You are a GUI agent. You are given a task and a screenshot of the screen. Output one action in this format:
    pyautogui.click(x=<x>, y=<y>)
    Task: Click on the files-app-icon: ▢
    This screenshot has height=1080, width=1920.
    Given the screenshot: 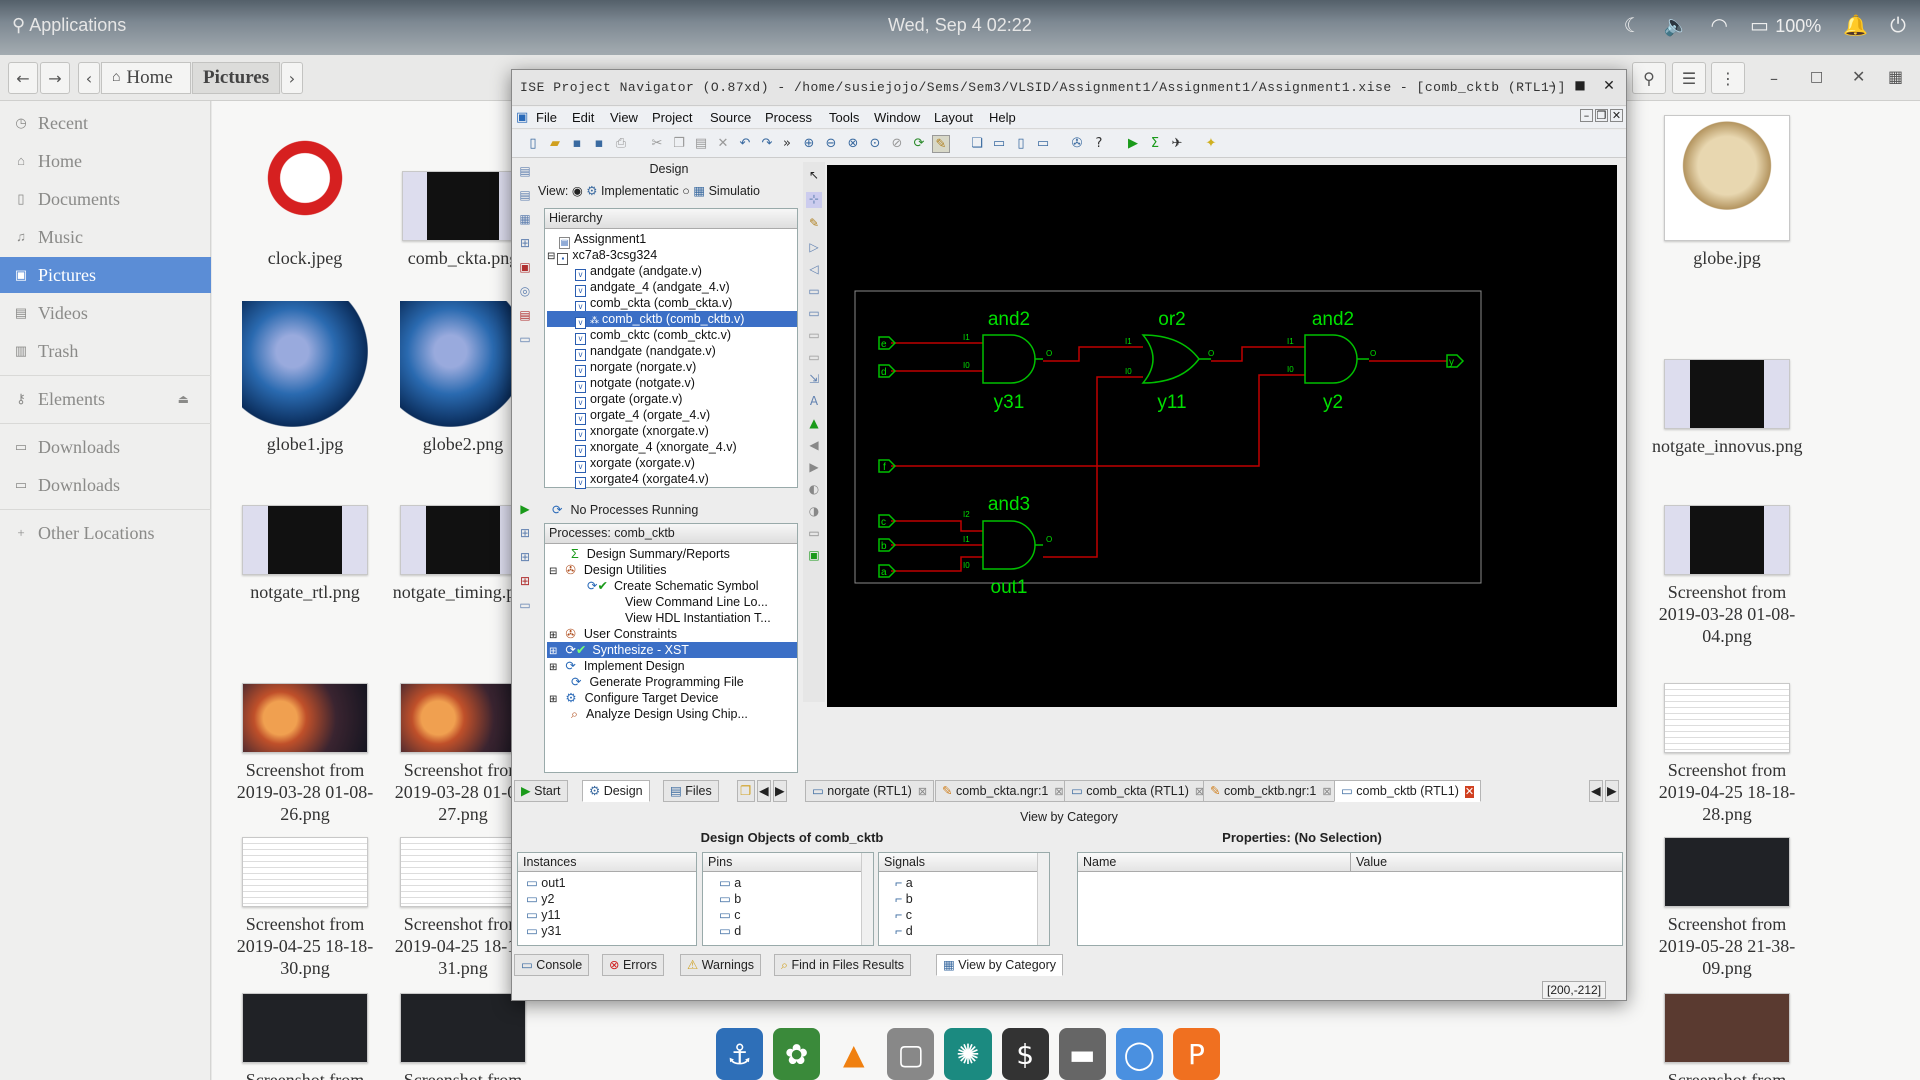 What is the action you would take?
    pyautogui.click(x=911, y=1054)
    